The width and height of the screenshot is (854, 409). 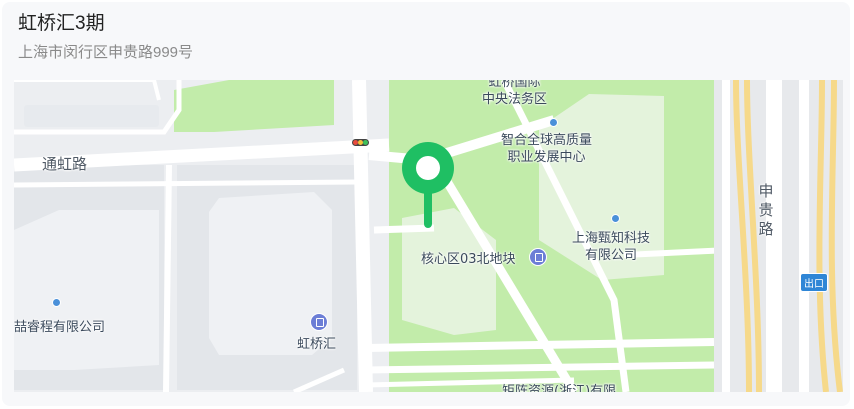 What do you see at coordinates (60, 327) in the screenshot?
I see `place-label-left-company: 喆睿程有限公司` at bounding box center [60, 327].